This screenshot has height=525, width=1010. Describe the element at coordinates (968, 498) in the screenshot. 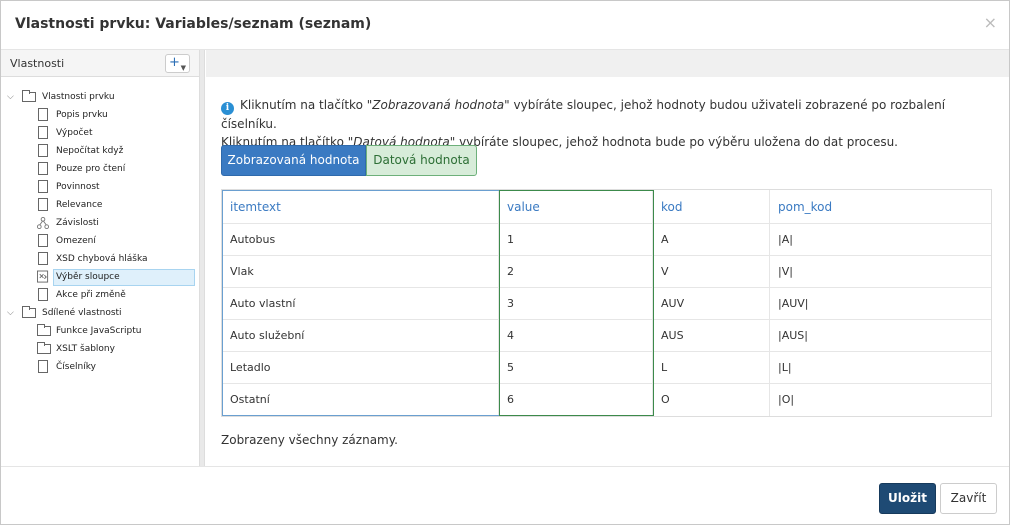

I see `close-button: Zavřít` at that location.